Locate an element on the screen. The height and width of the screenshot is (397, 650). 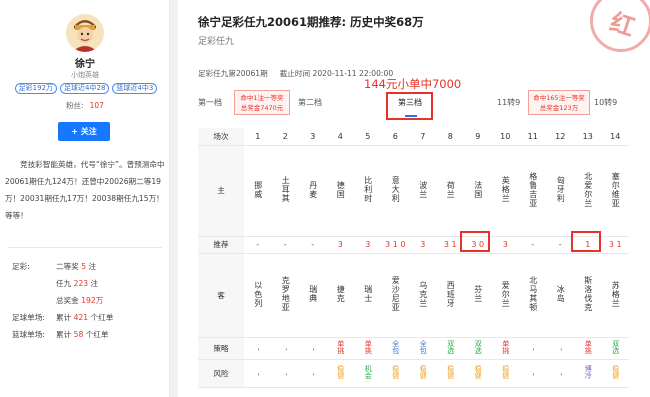
recommendation-cell: 3 1 is located at coordinates (615, 245).